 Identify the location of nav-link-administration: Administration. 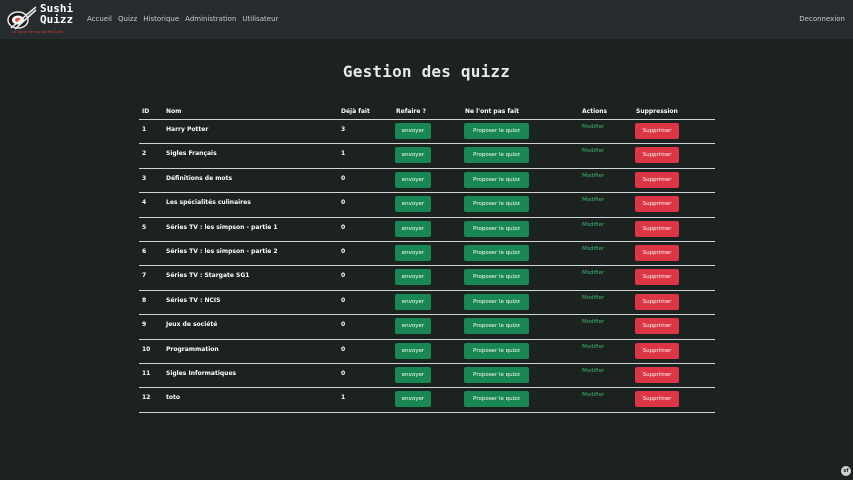
(210, 19).